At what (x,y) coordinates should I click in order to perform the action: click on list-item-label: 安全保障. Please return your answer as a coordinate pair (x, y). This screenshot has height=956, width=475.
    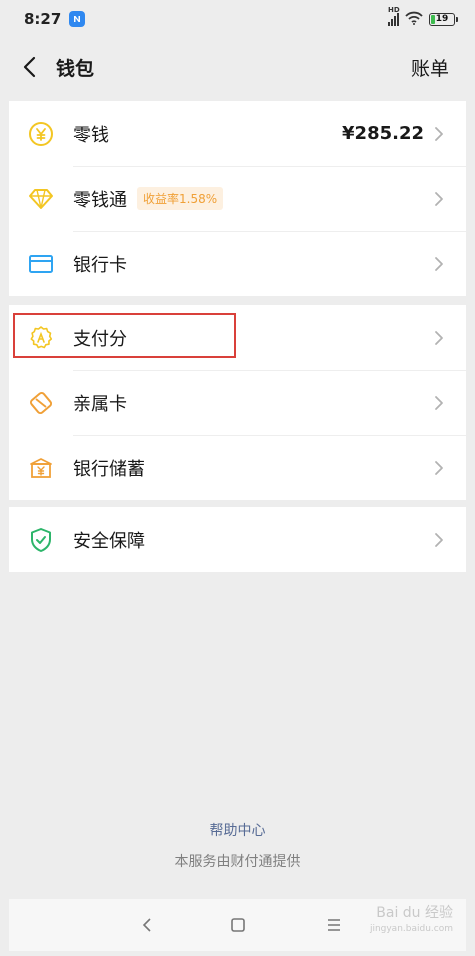
    Looking at the image, I should click on (109, 541).